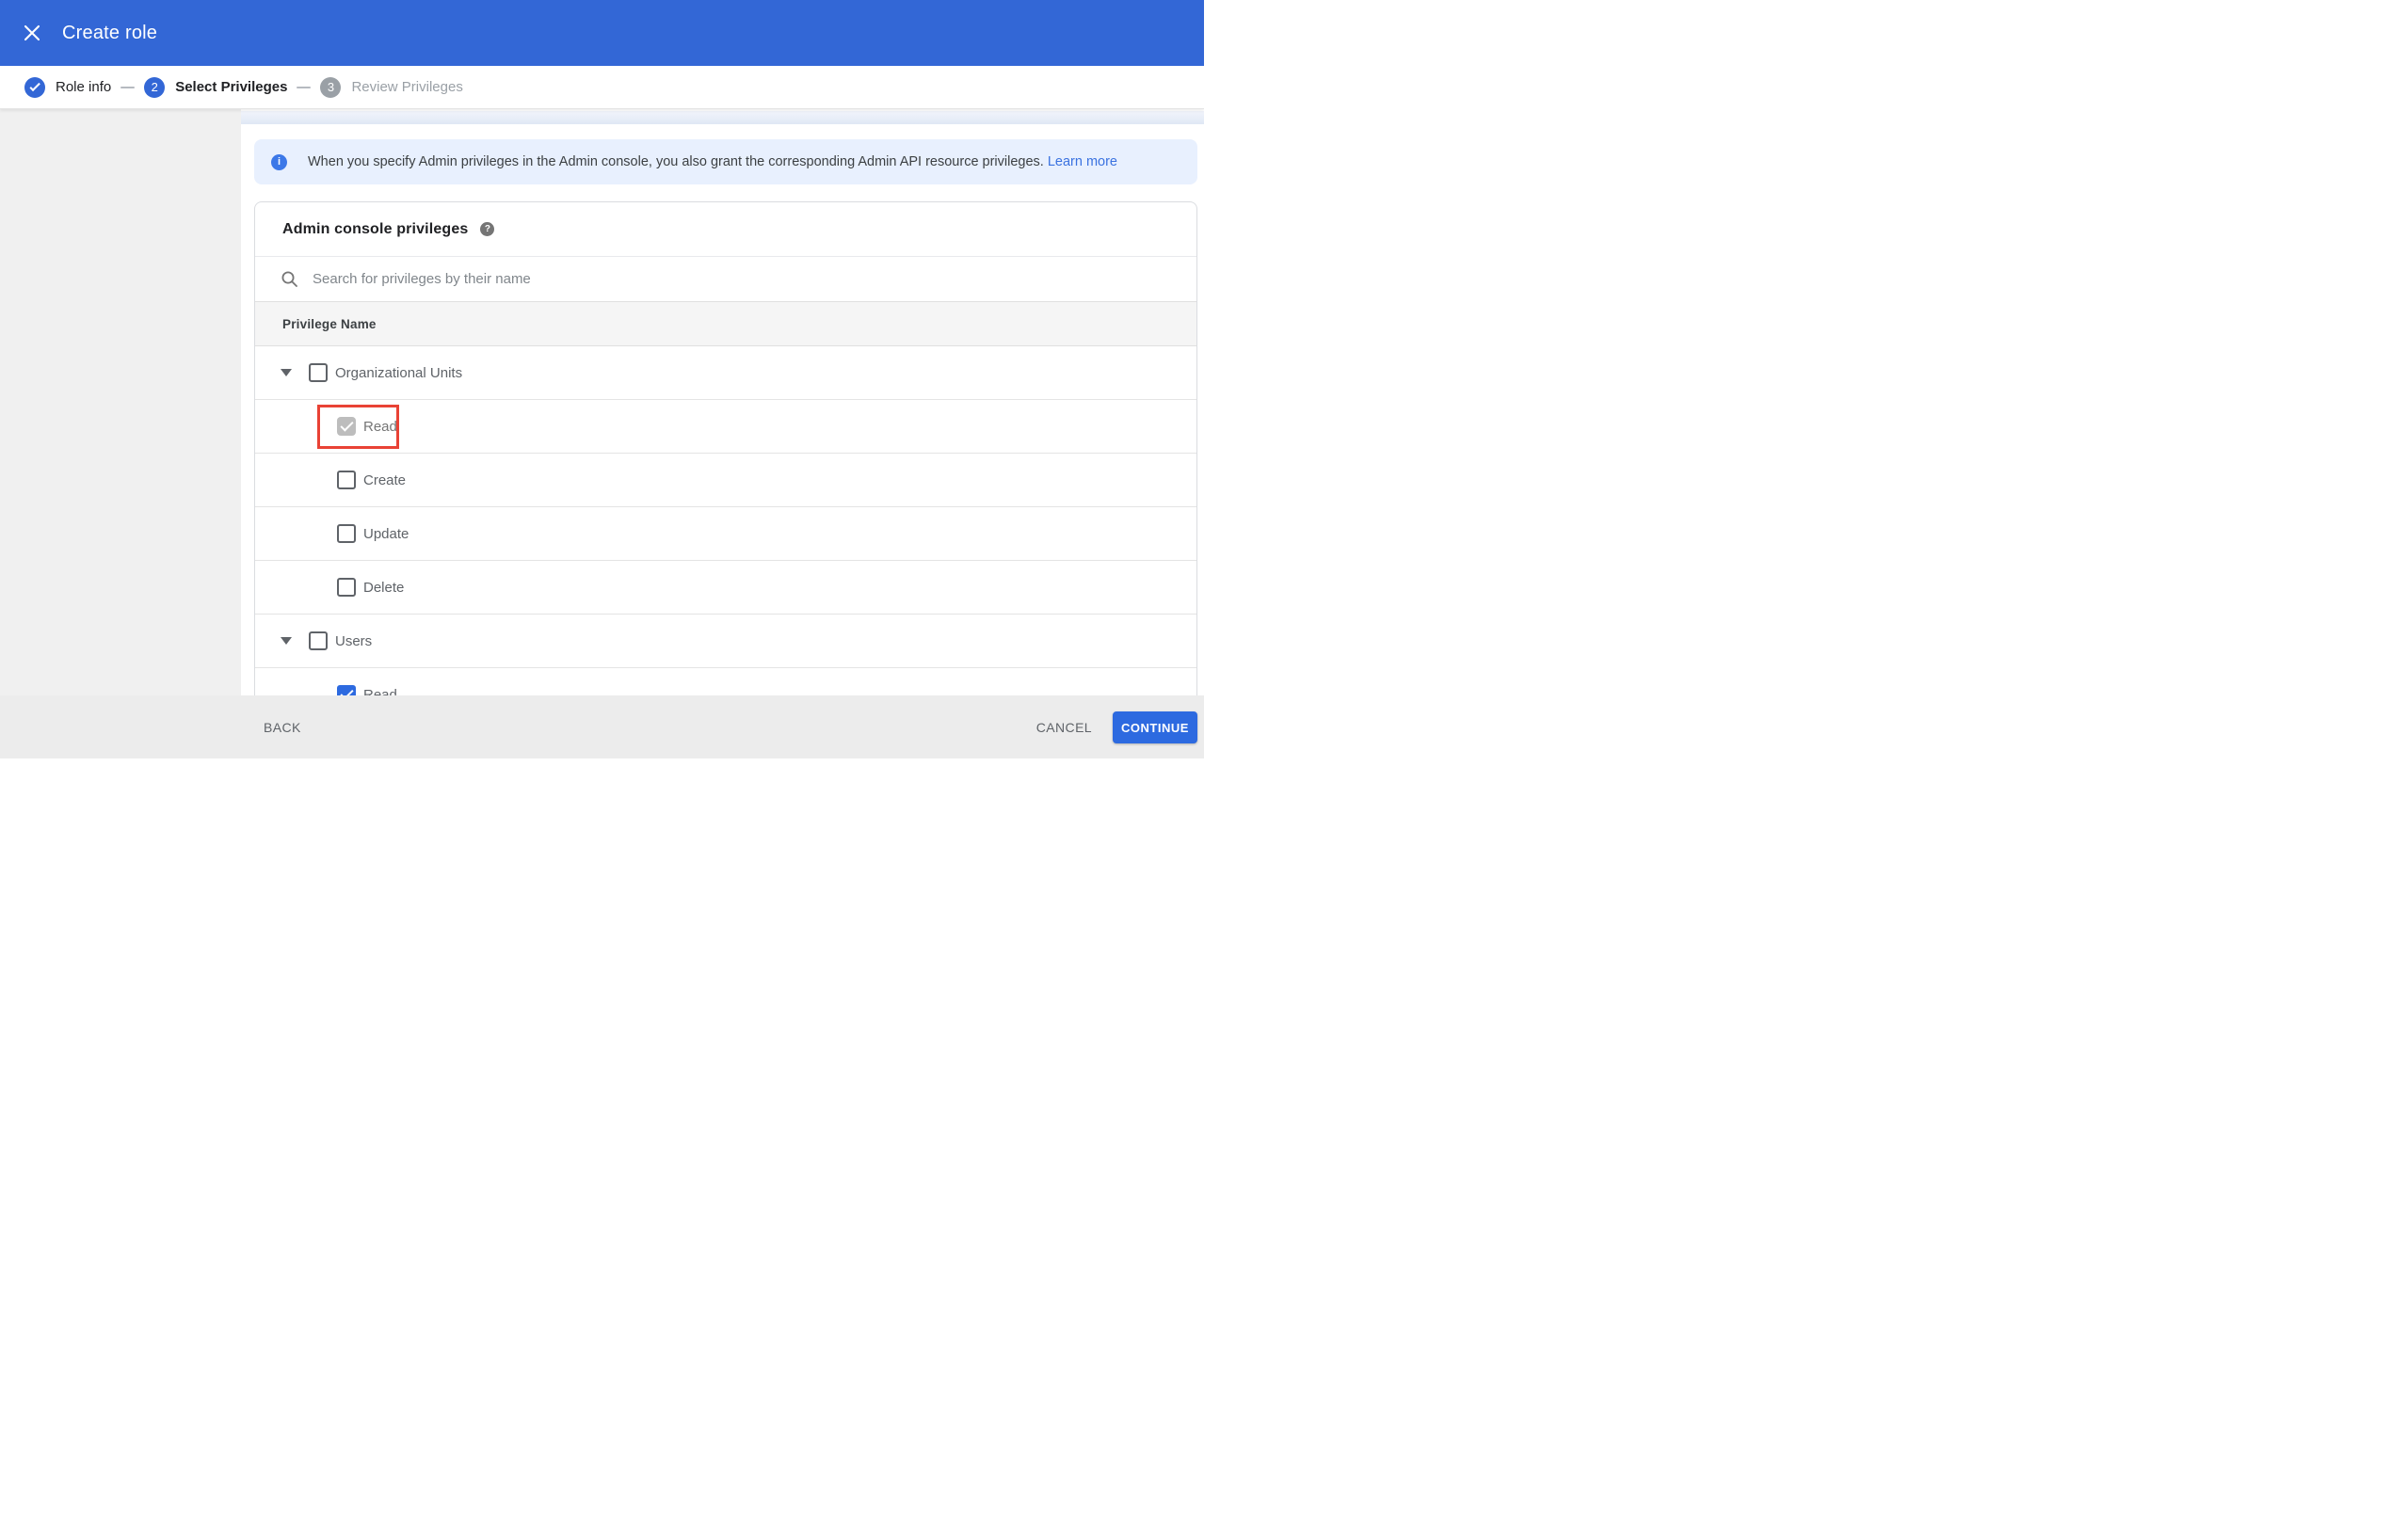  What do you see at coordinates (384, 587) in the screenshot?
I see `privilege-label: Delete` at bounding box center [384, 587].